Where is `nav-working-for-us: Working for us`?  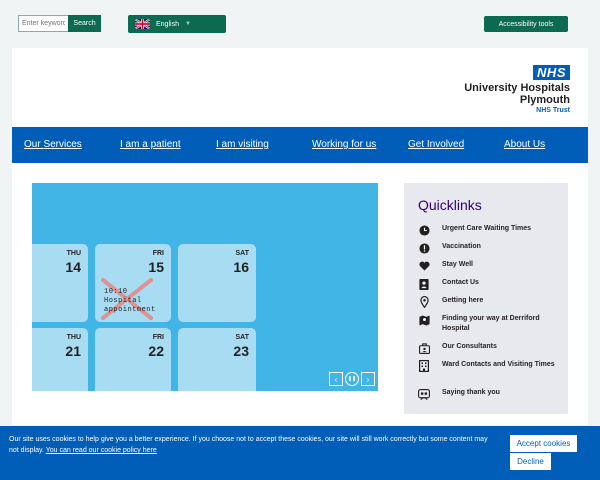 nav-working-for-us: Working for us is located at coordinates (344, 144).